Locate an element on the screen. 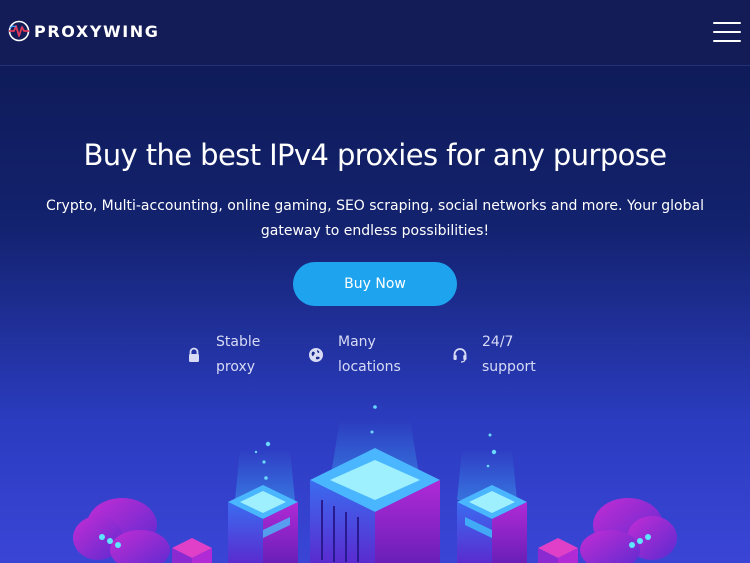  small-cube-left is located at coordinates (192, 550).